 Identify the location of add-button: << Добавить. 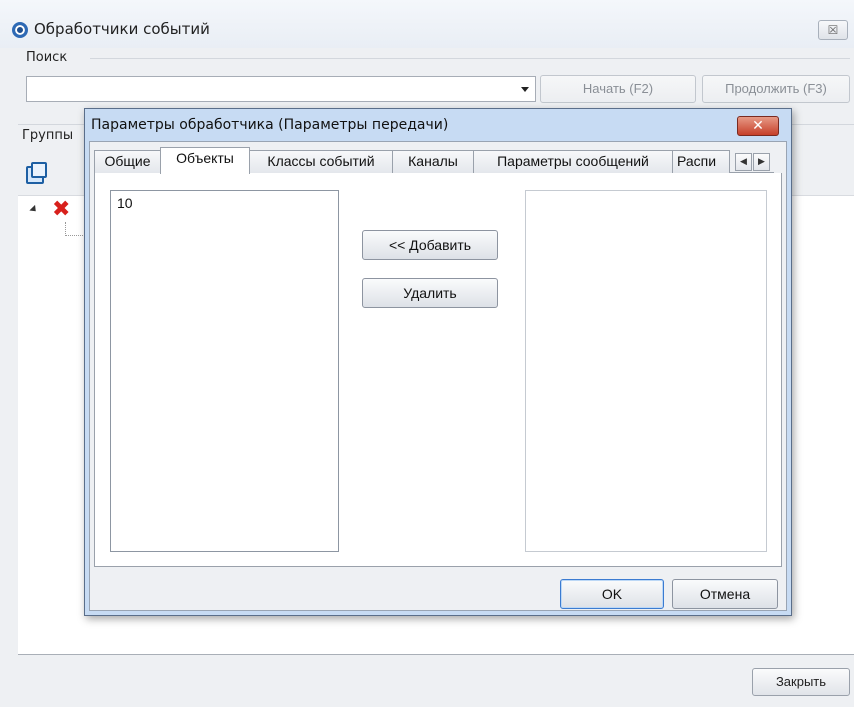
(430, 245).